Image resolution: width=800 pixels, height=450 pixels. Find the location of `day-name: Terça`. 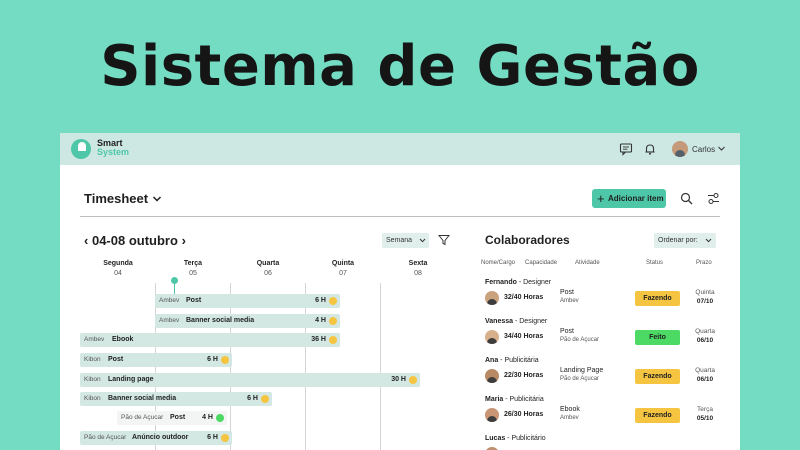

day-name: Terça is located at coordinates (193, 263).